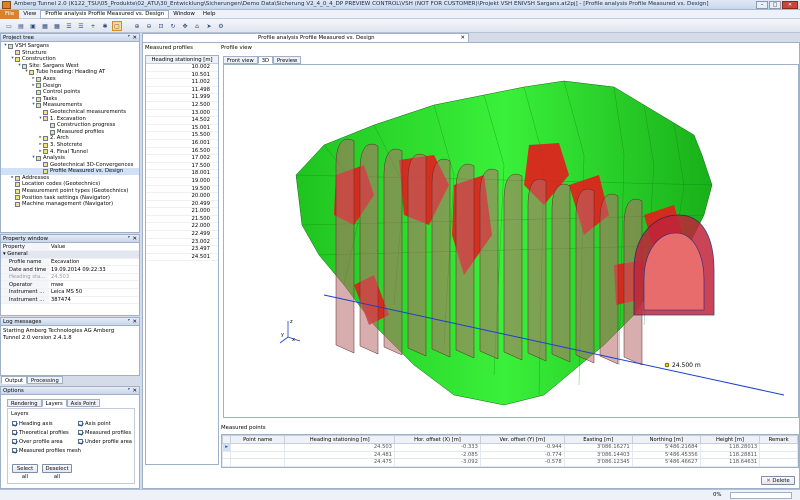  I want to click on property-row: Date and time 19.09.2014 09:22:33, so click(70, 269).